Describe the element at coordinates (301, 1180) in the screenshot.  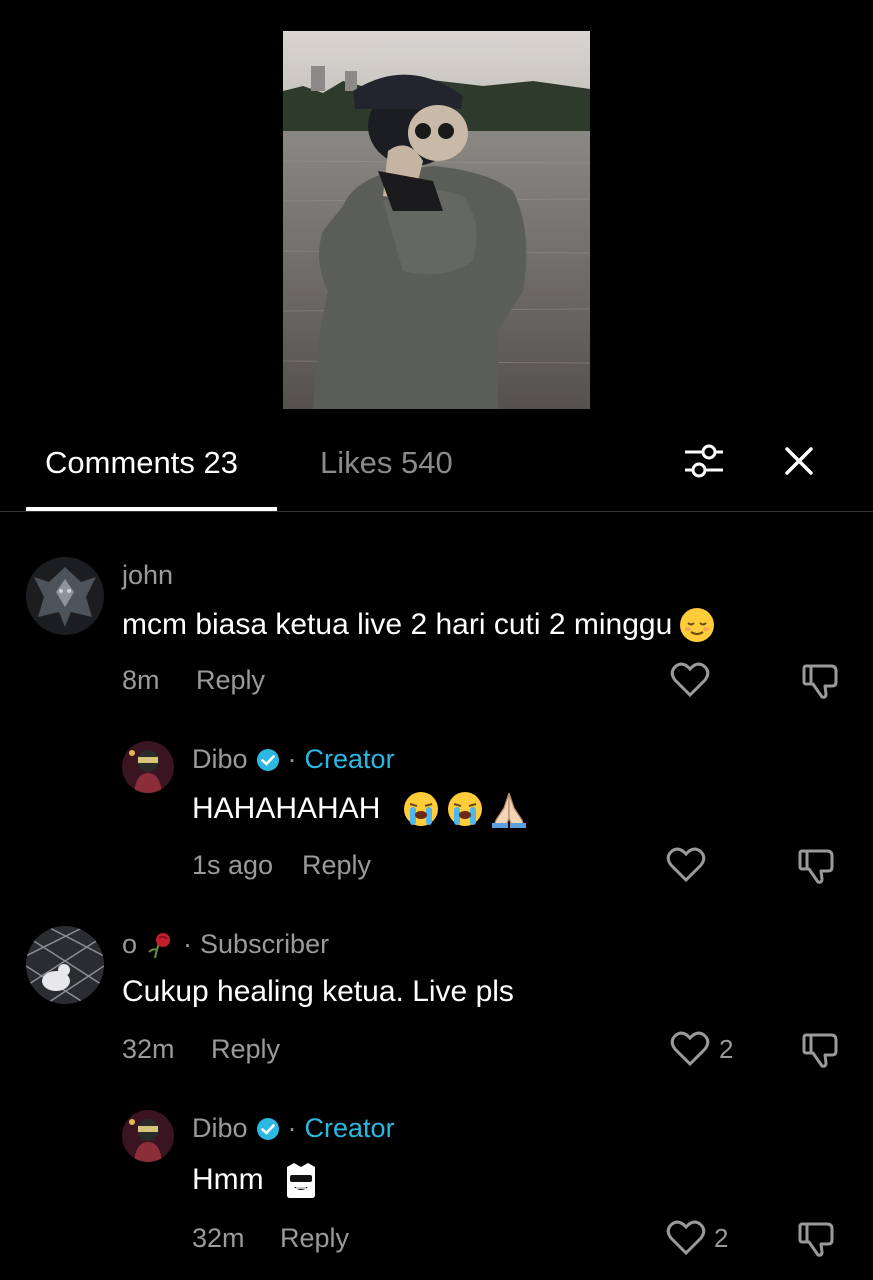
I see `sunglasses-ghost-emoji` at that location.